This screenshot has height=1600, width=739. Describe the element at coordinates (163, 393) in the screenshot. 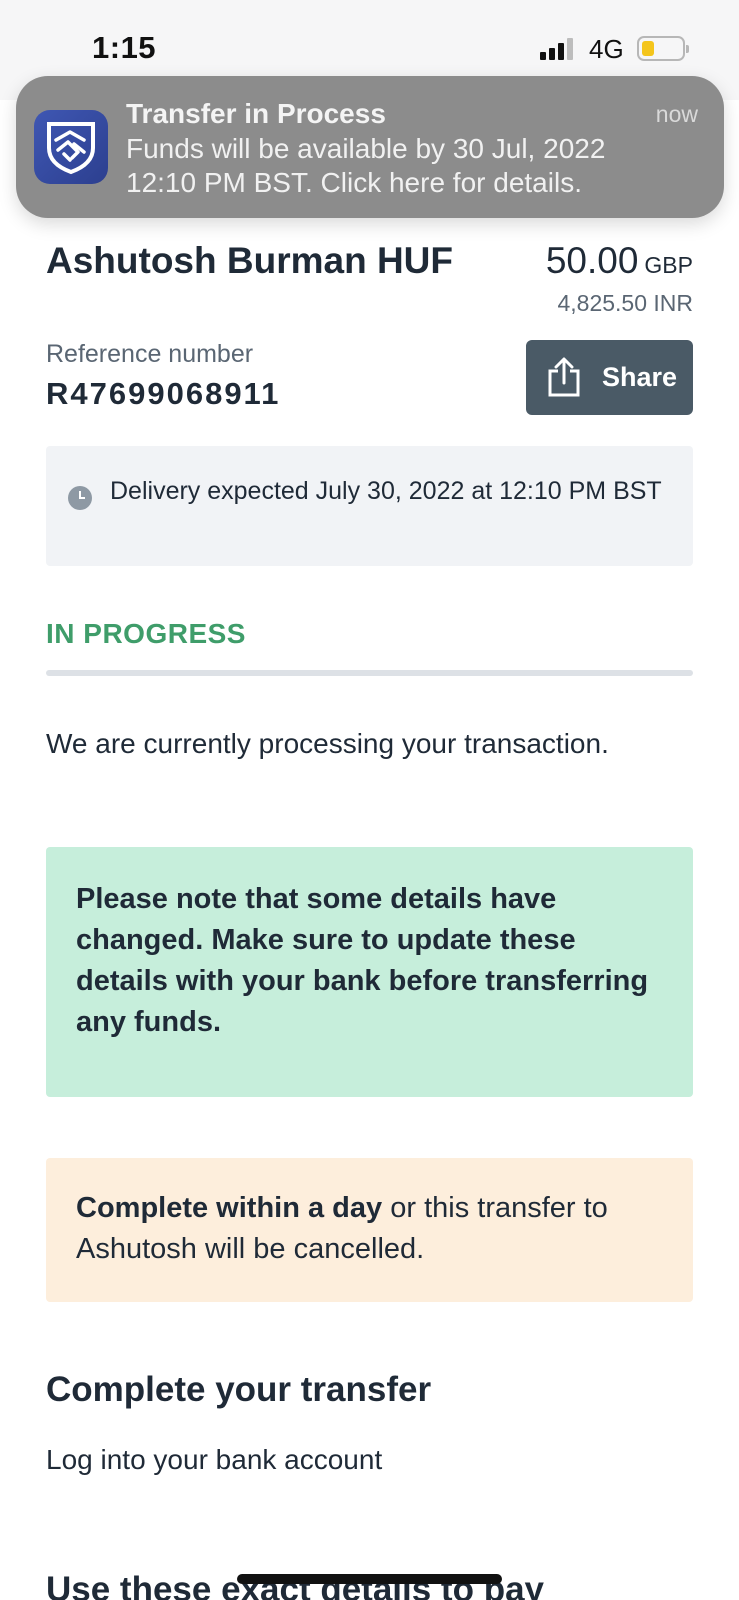

I see `reference-number: R47699068911` at that location.